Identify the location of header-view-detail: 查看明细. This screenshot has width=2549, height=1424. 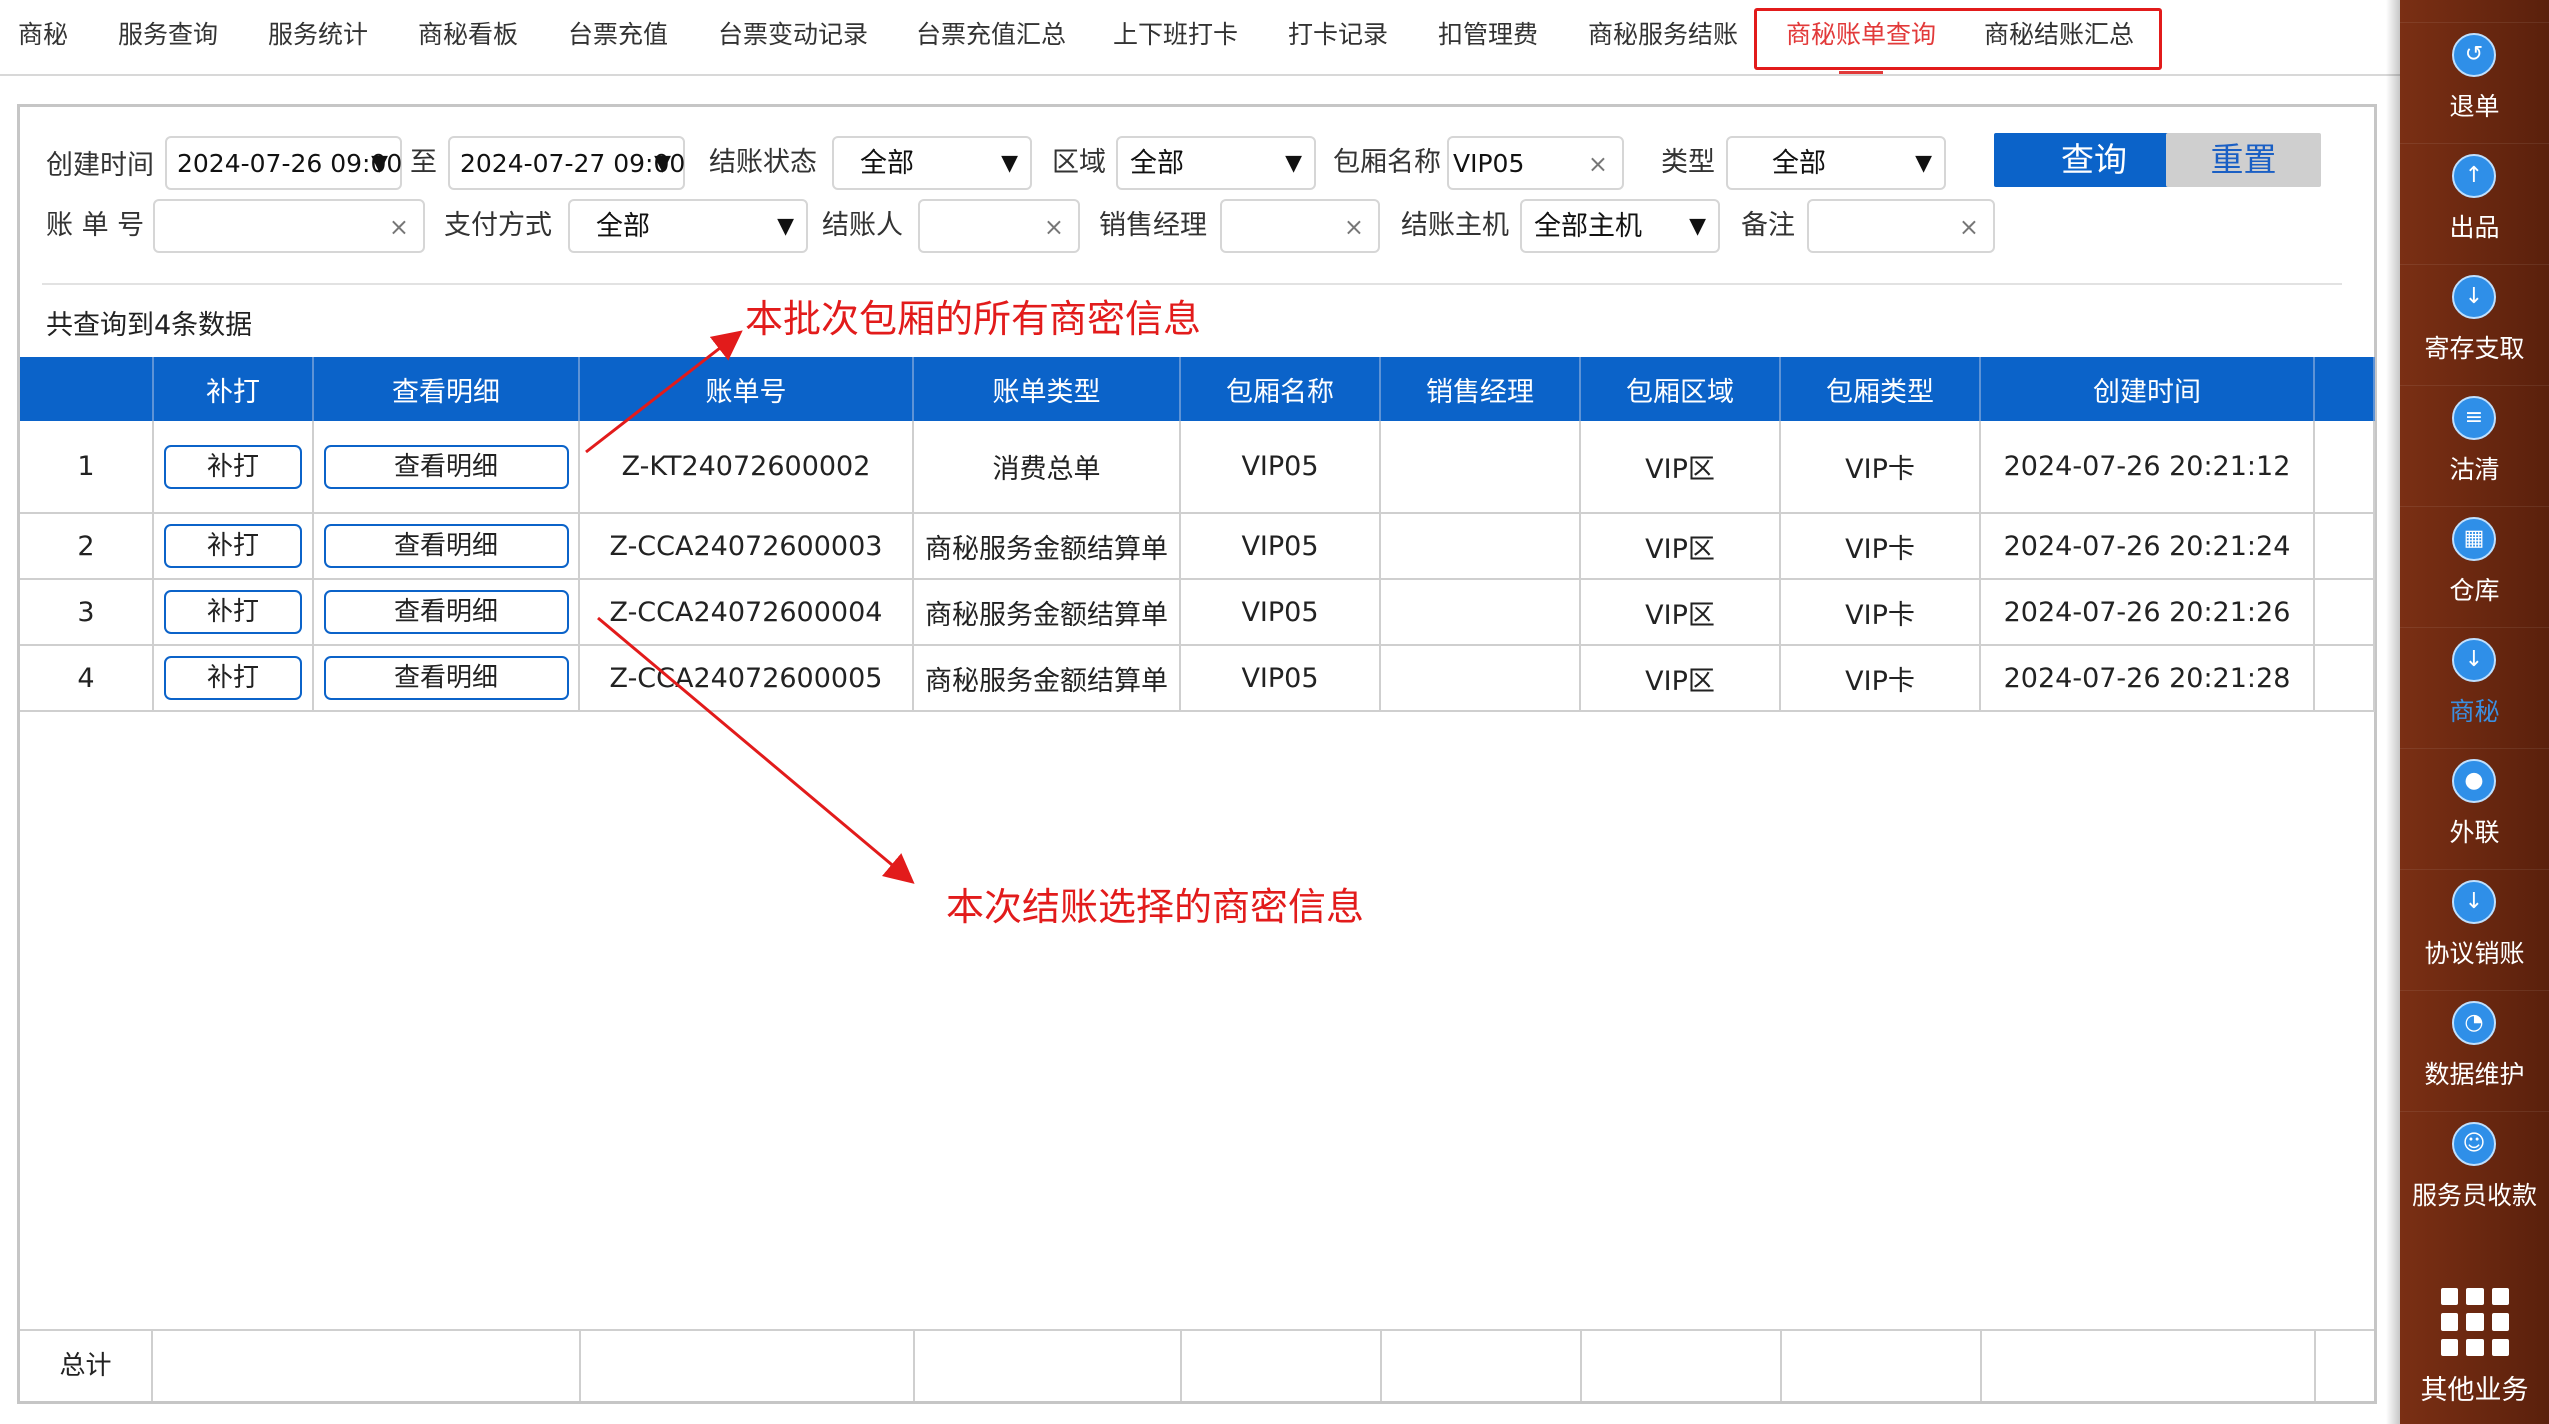
(446, 389).